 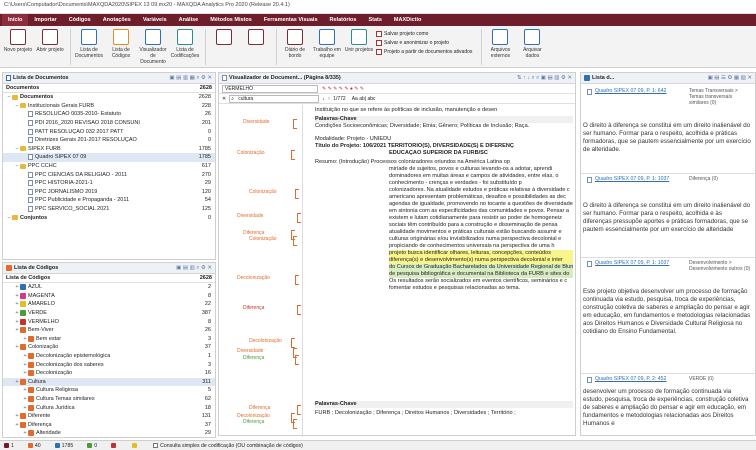 I want to click on code-row: + Alteridade 29, so click(x=109, y=433).